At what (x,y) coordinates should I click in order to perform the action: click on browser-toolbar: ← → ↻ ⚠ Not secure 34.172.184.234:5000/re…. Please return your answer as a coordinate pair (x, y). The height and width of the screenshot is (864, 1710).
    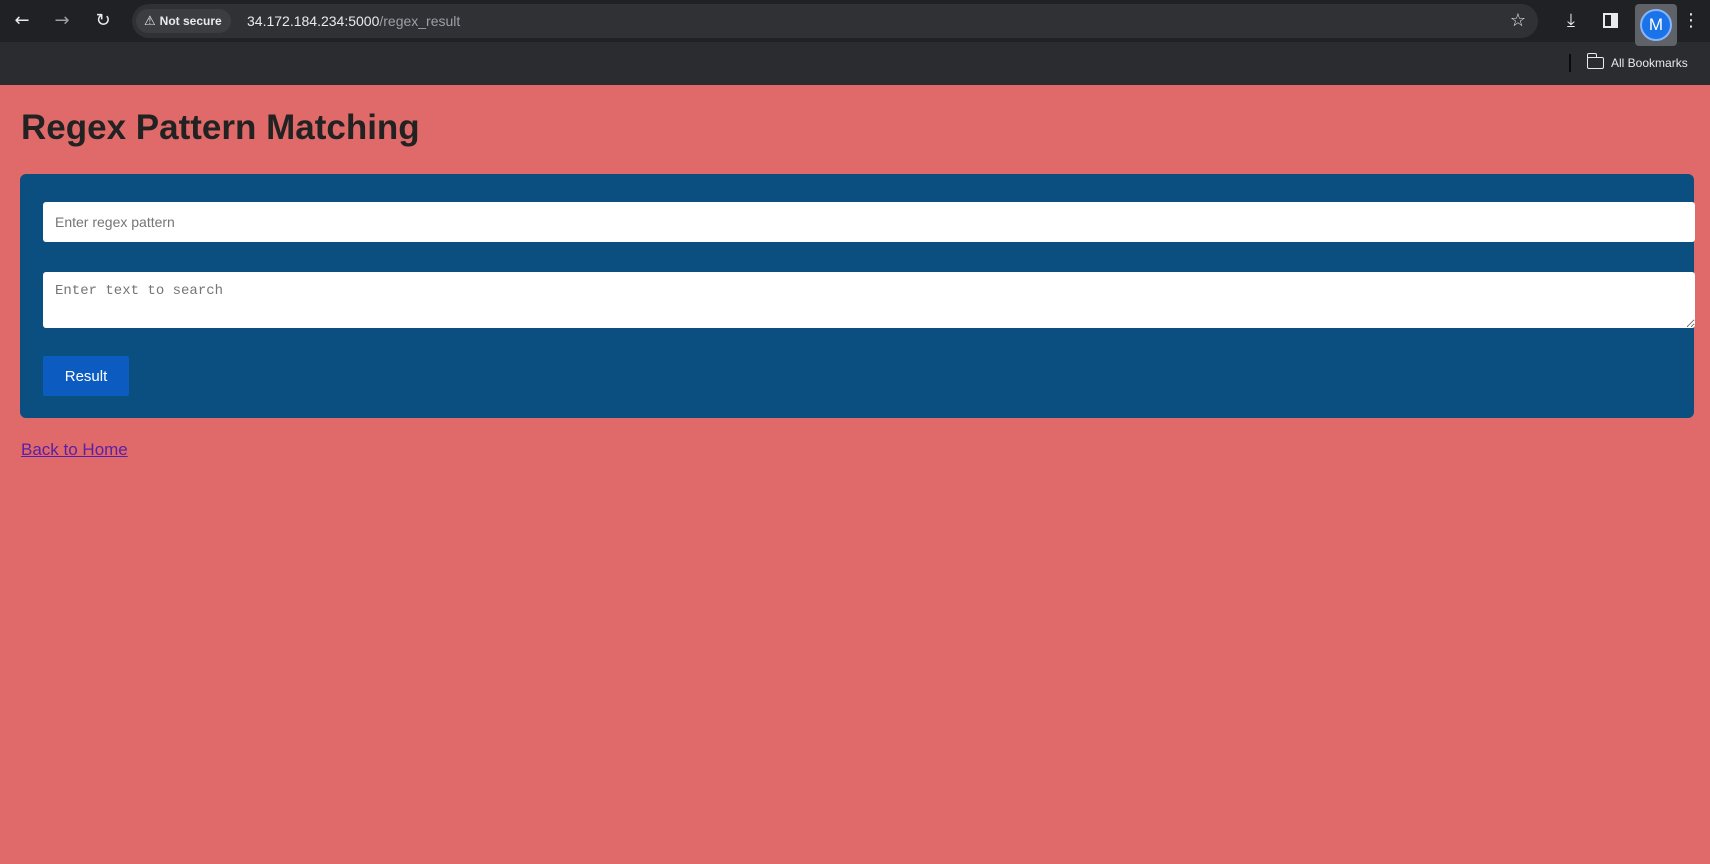
    Looking at the image, I should click on (855, 23).